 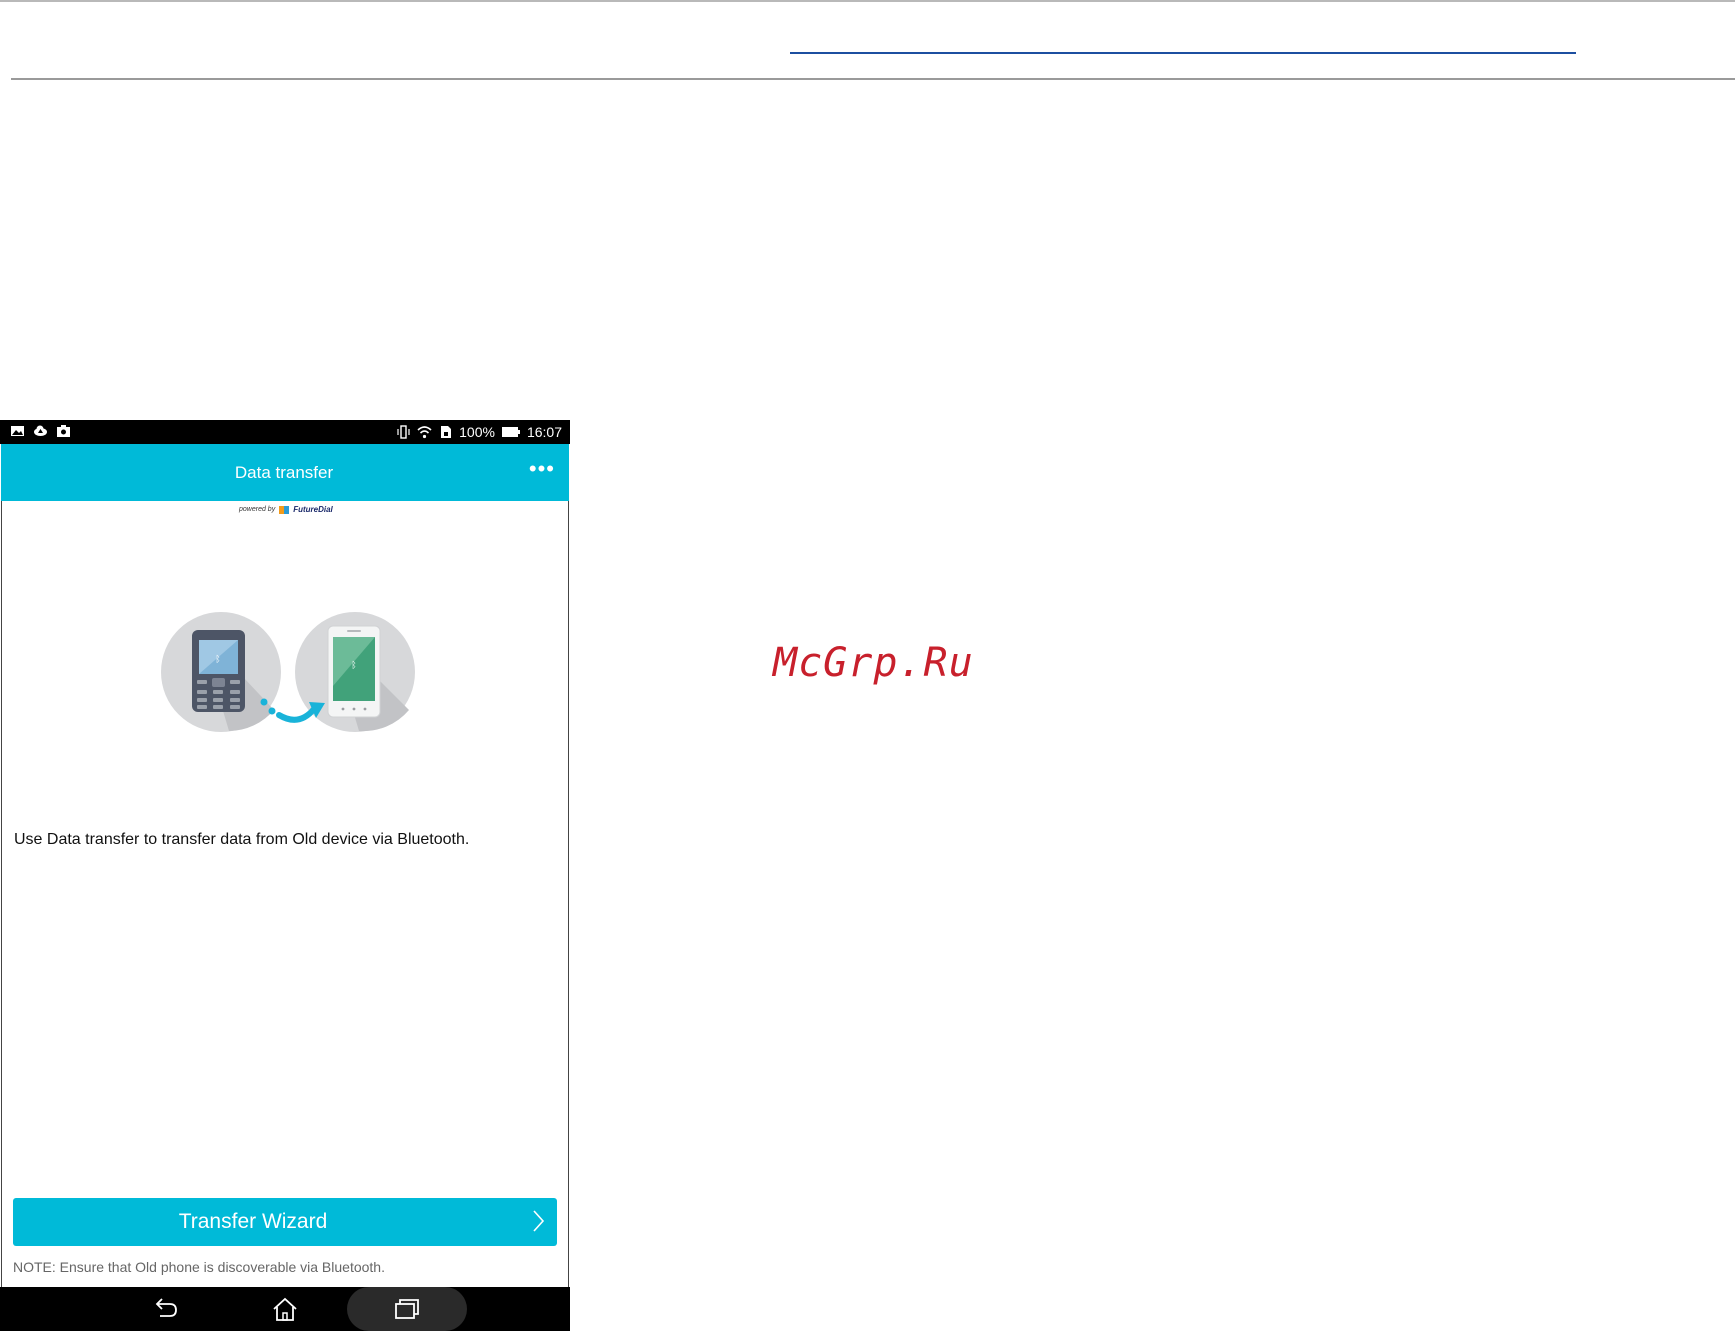 I want to click on overflow-menu-icon: •••, so click(x=542, y=469).